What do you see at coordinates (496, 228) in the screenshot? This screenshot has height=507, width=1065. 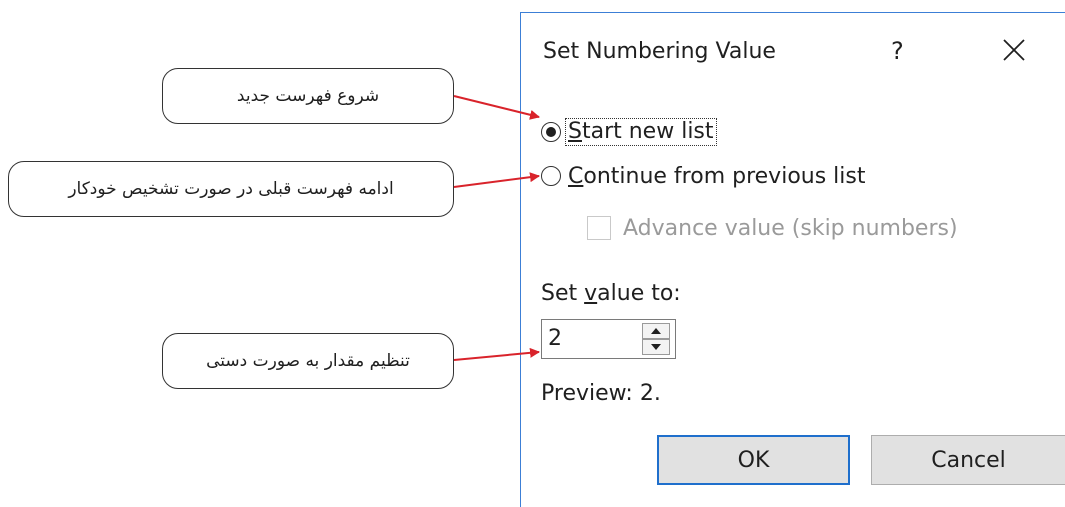 I see `annotation-arrows` at bounding box center [496, 228].